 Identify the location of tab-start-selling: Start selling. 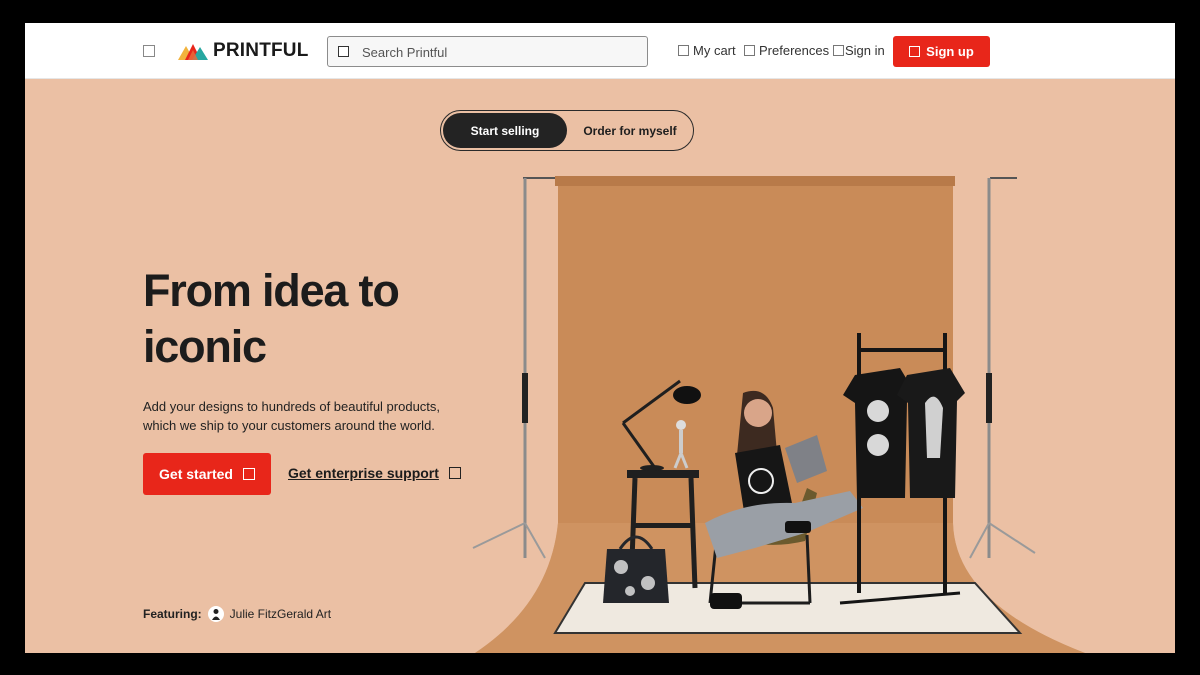
(505, 130).